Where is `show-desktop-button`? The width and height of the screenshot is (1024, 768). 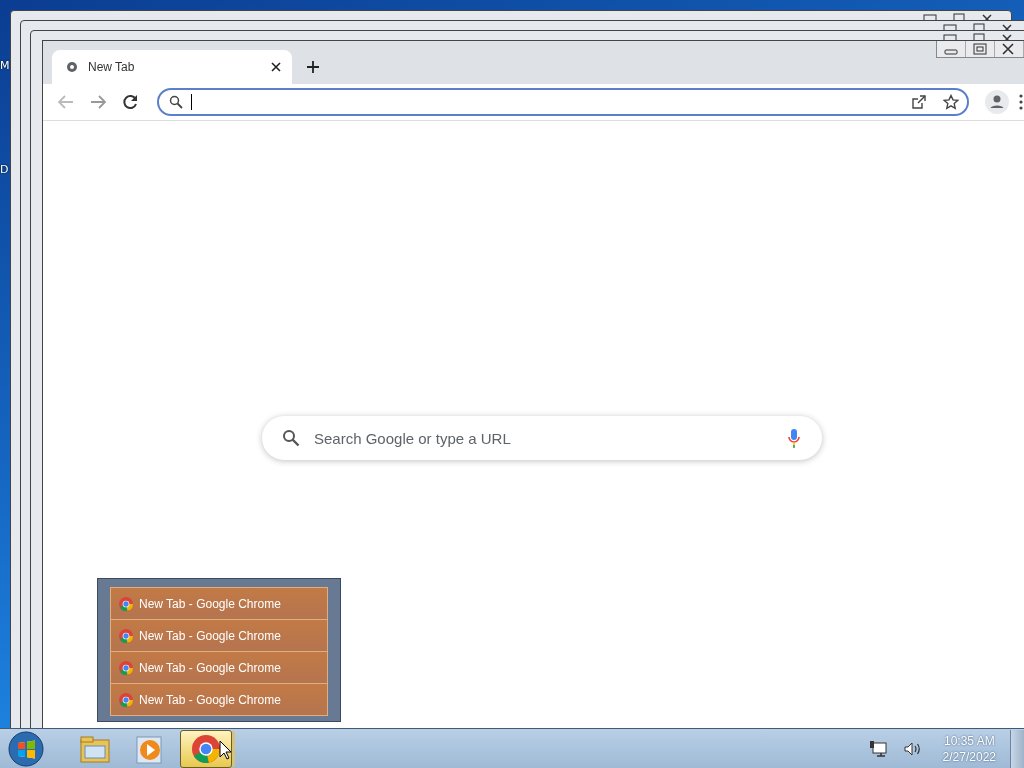 show-desktop-button is located at coordinates (1017, 748).